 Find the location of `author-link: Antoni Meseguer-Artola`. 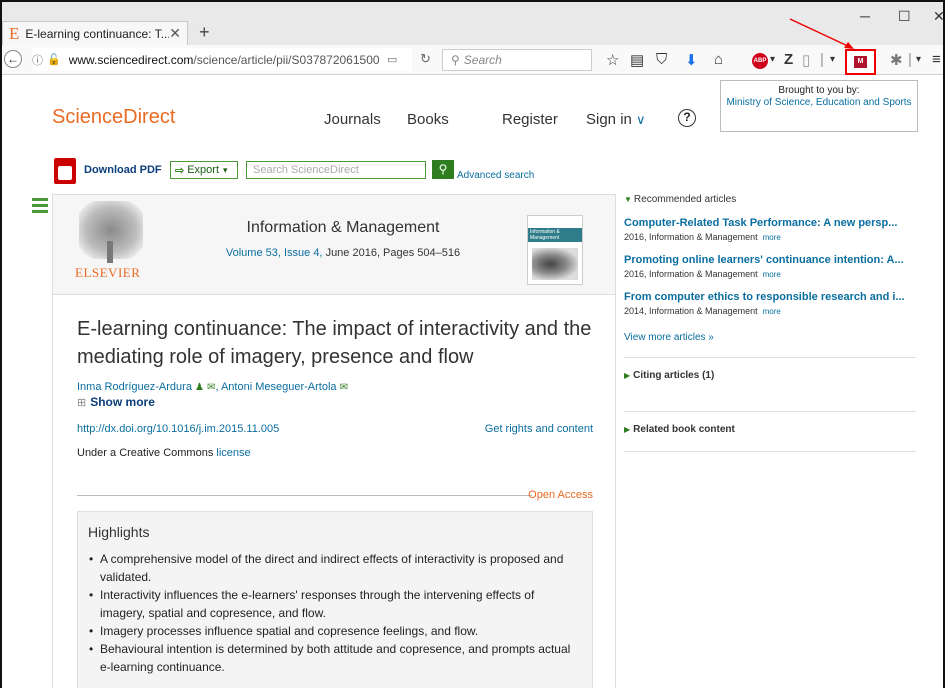

author-link: Antoni Meseguer-Artola is located at coordinates (279, 387).